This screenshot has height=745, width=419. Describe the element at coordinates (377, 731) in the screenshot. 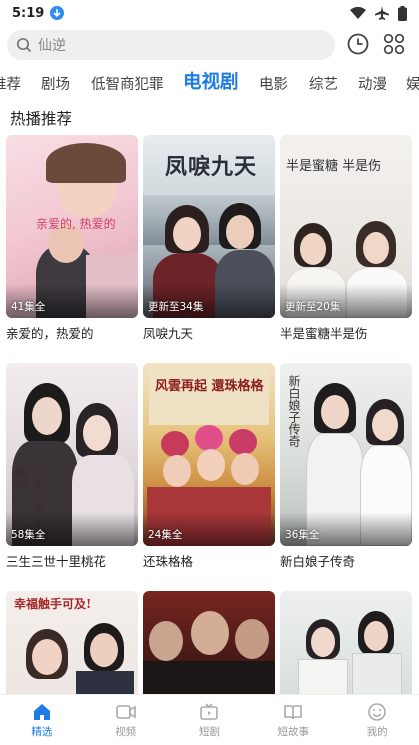

I see `nav-label: 我的` at that location.